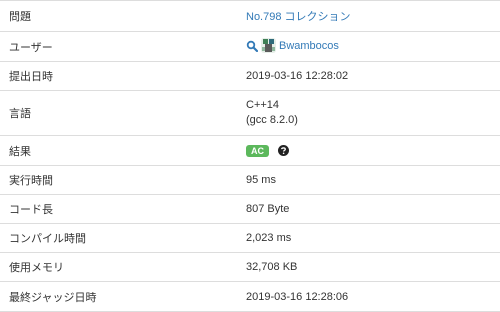 This screenshot has height=312, width=500. I want to click on problem-label: 問題, so click(118, 16).